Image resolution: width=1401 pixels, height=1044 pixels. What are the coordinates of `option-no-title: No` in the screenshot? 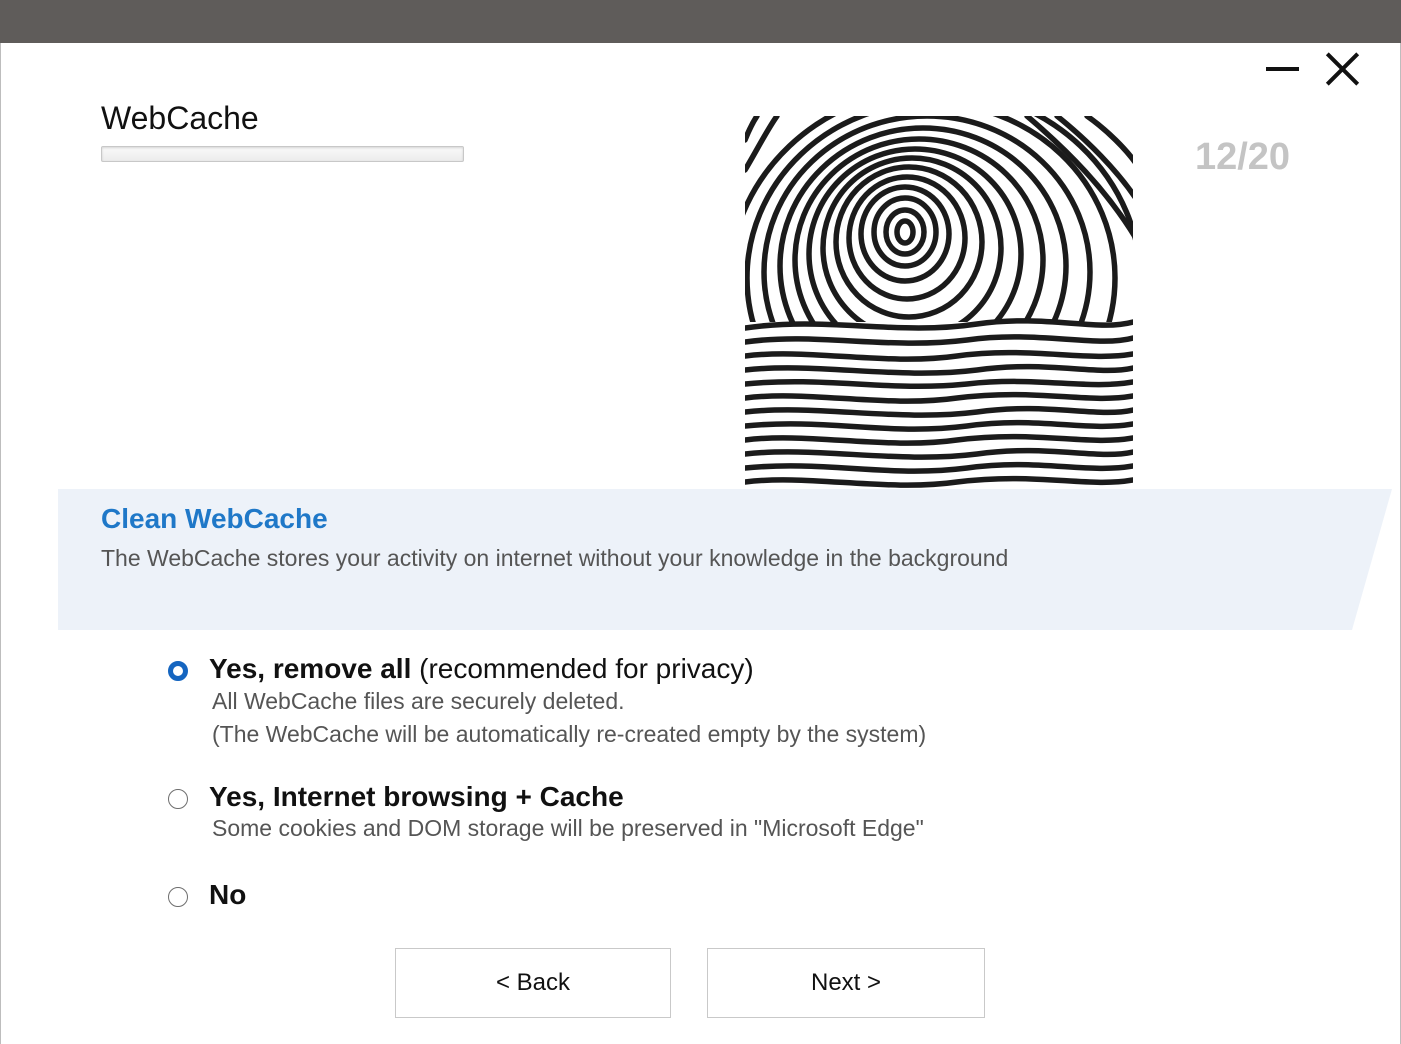 It's located at (227, 895).